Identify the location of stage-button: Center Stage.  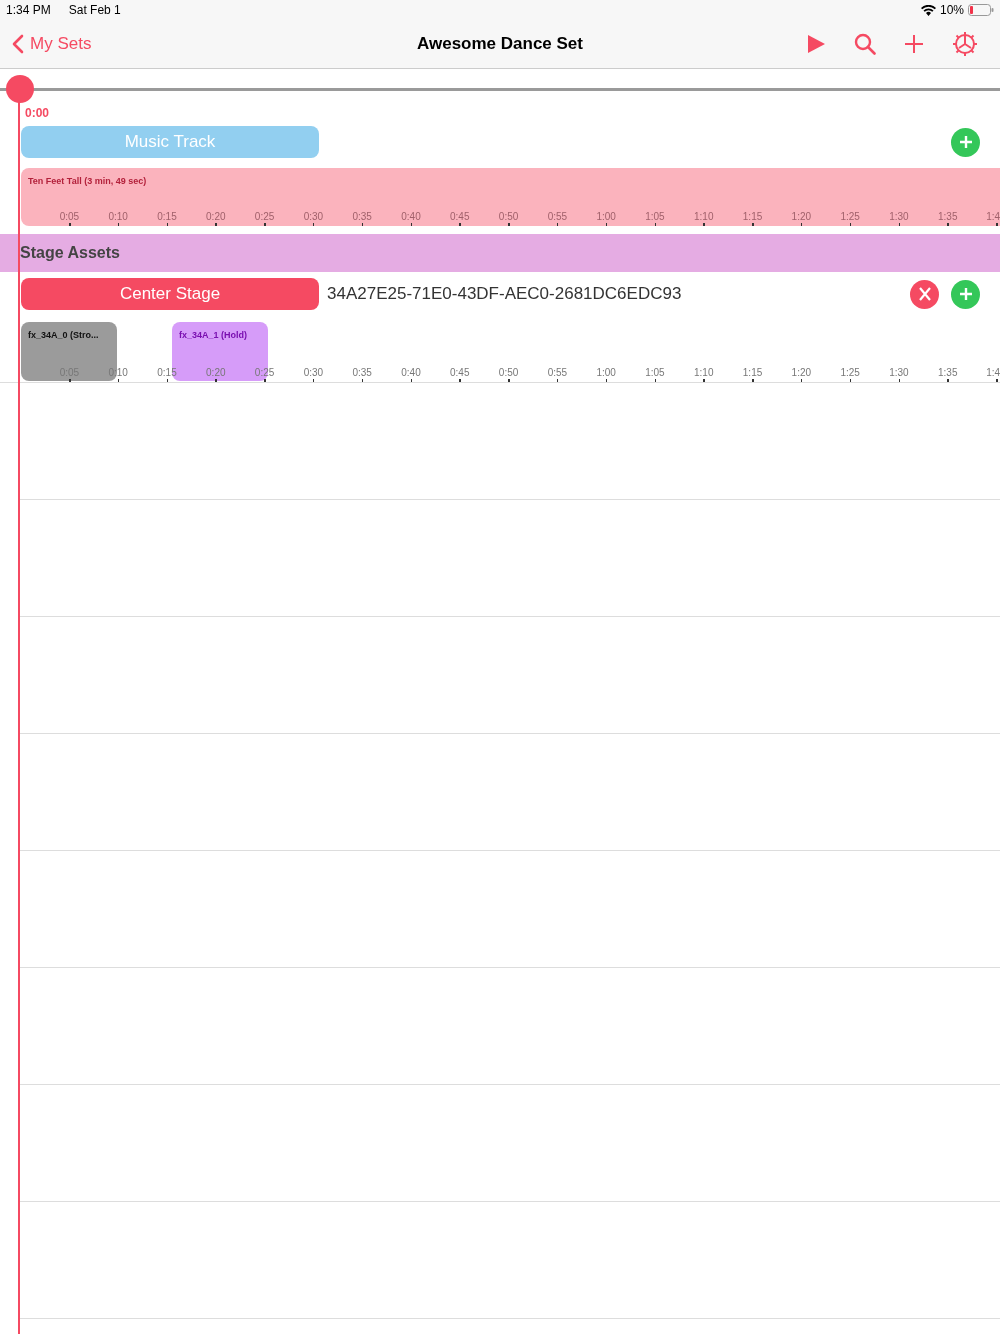
(170, 294).